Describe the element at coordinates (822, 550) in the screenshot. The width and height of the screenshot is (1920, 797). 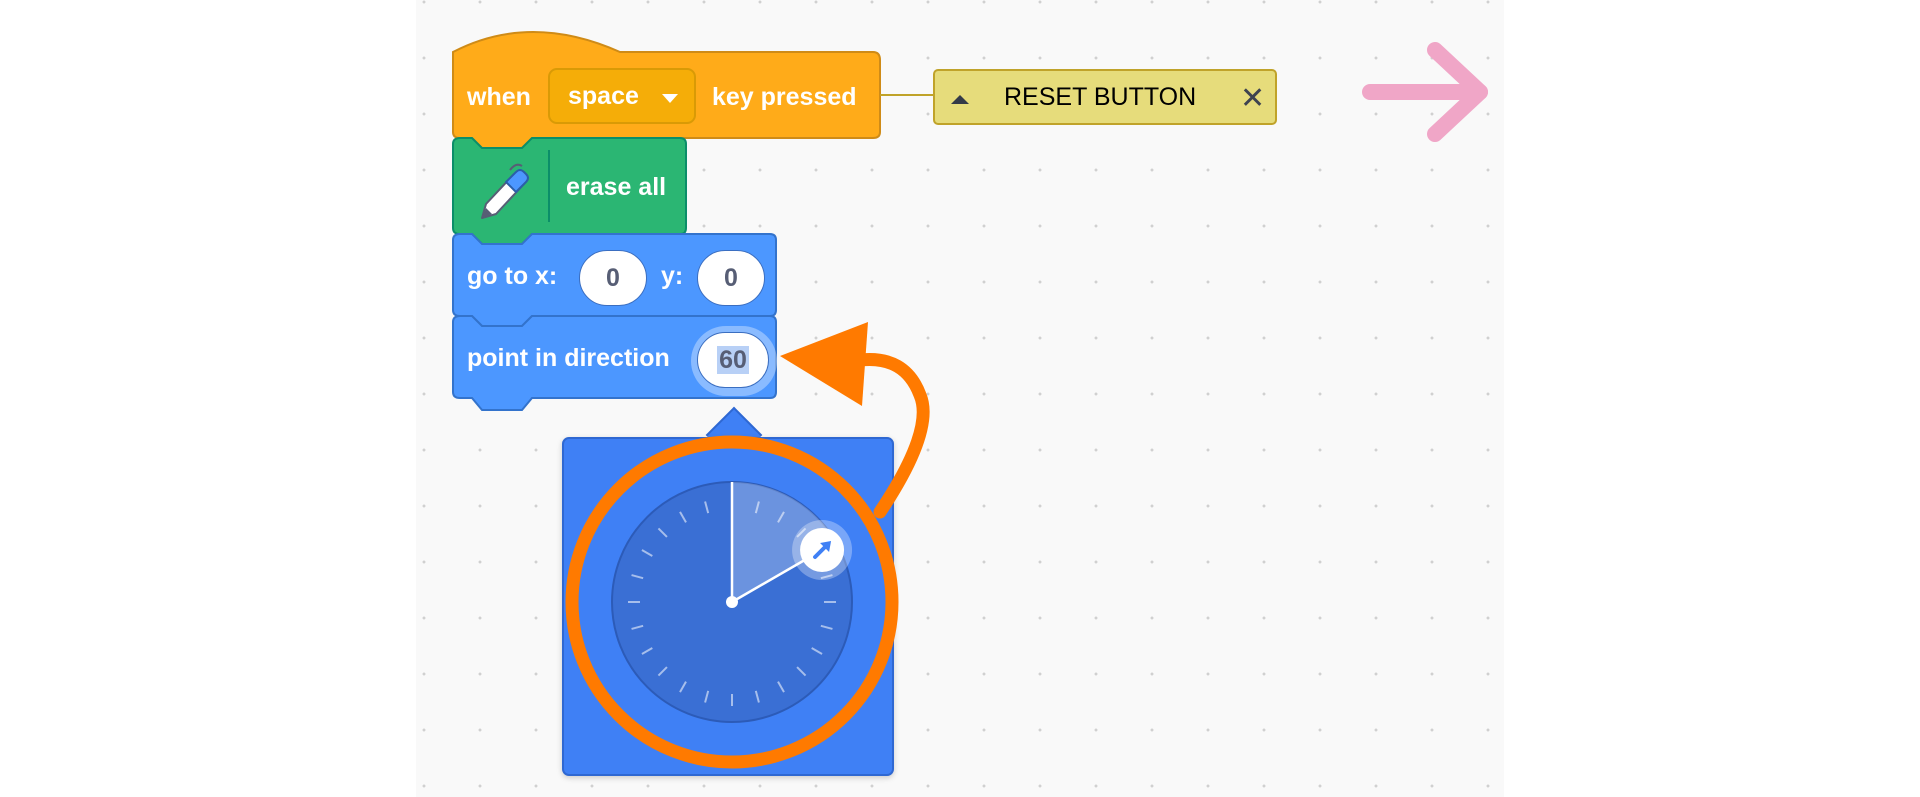
I see `dial-handle` at that location.